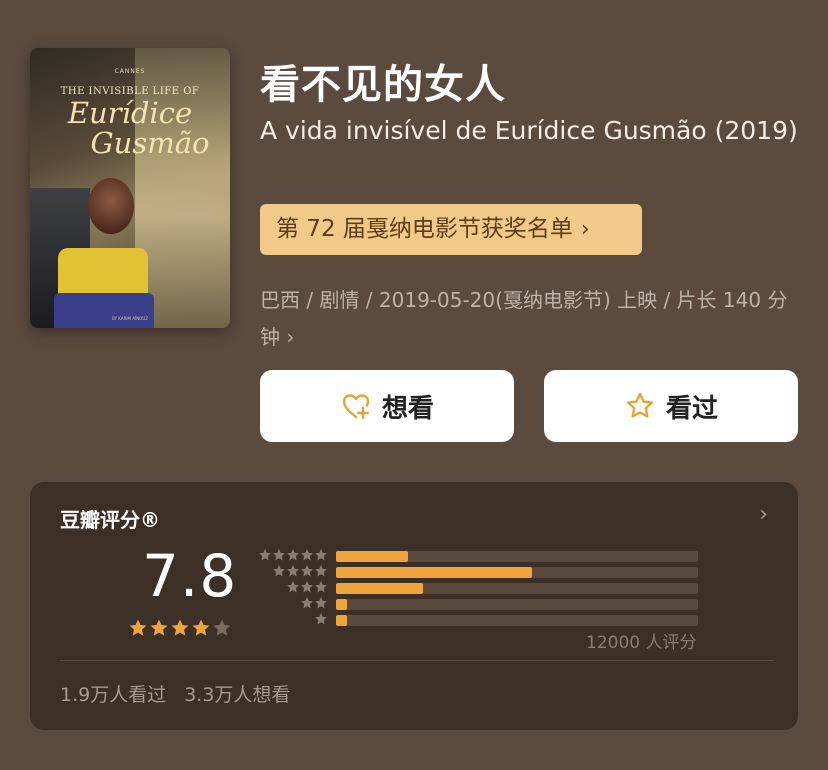  What do you see at coordinates (641, 640) in the screenshot?
I see `rating-votes: 12000 人评分` at bounding box center [641, 640].